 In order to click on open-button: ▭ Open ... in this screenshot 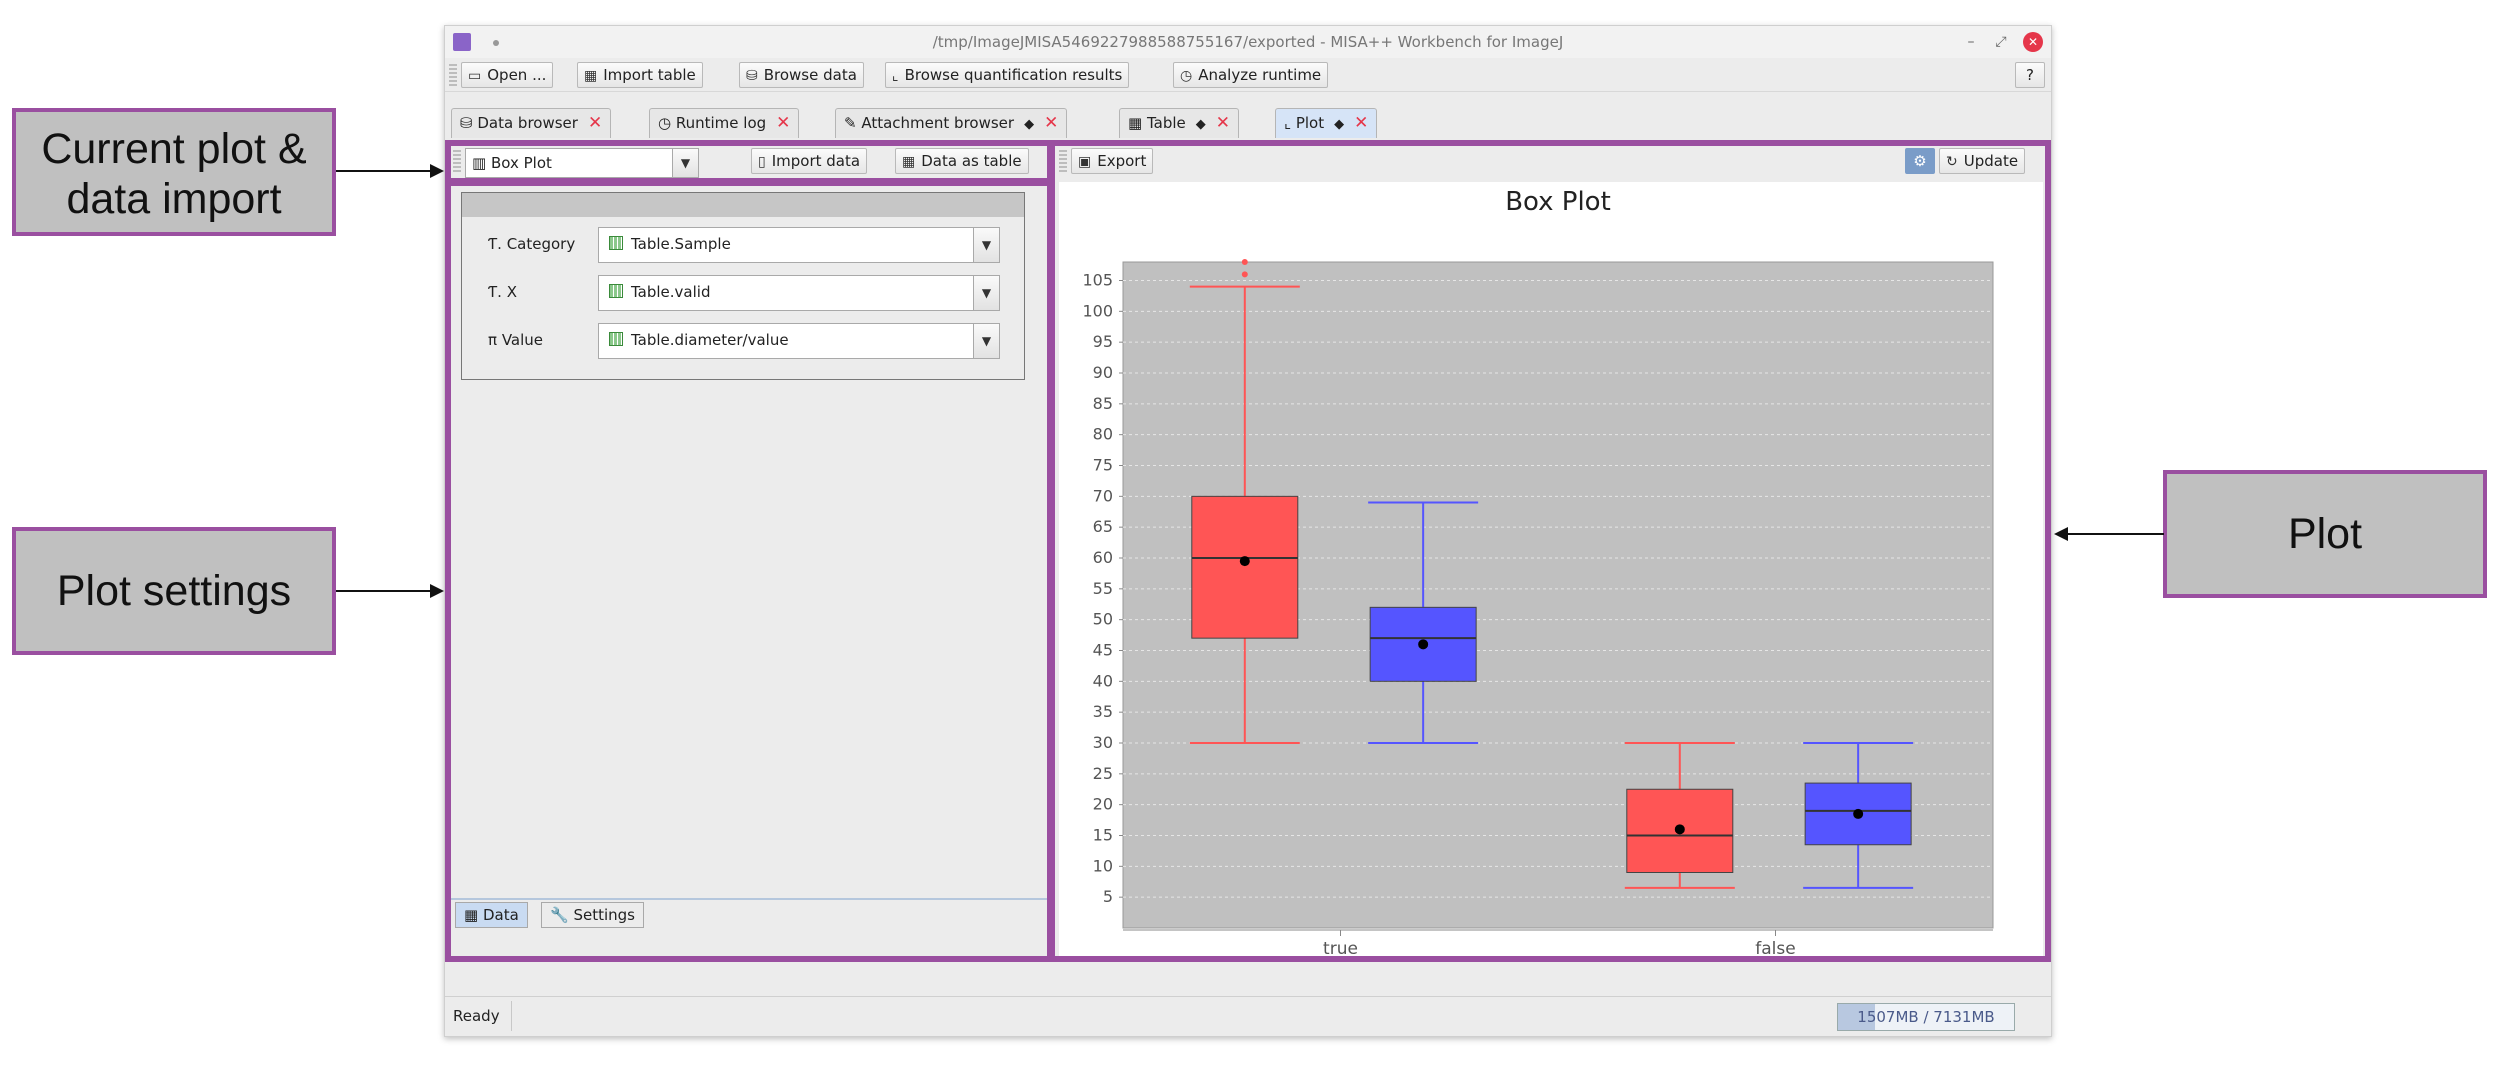, I will do `click(507, 75)`.